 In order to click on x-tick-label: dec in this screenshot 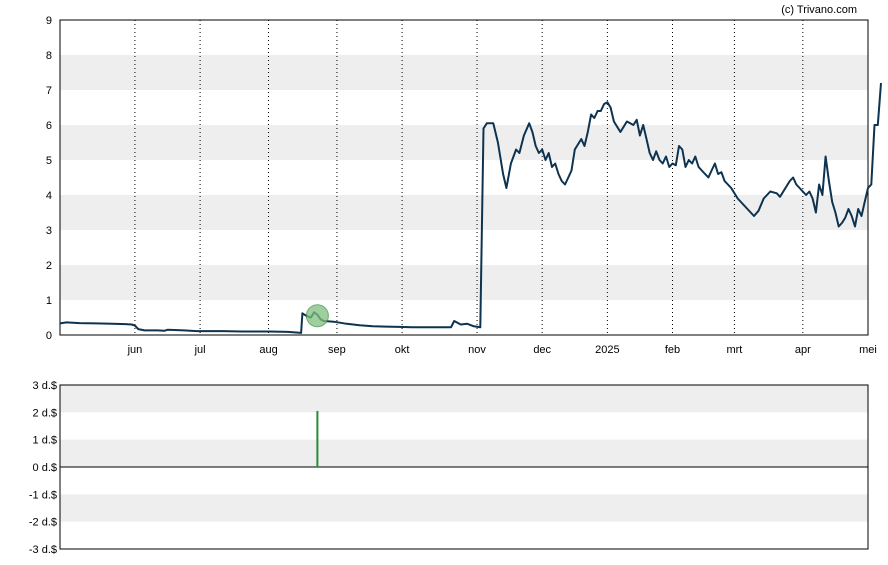, I will do `click(542, 350)`.